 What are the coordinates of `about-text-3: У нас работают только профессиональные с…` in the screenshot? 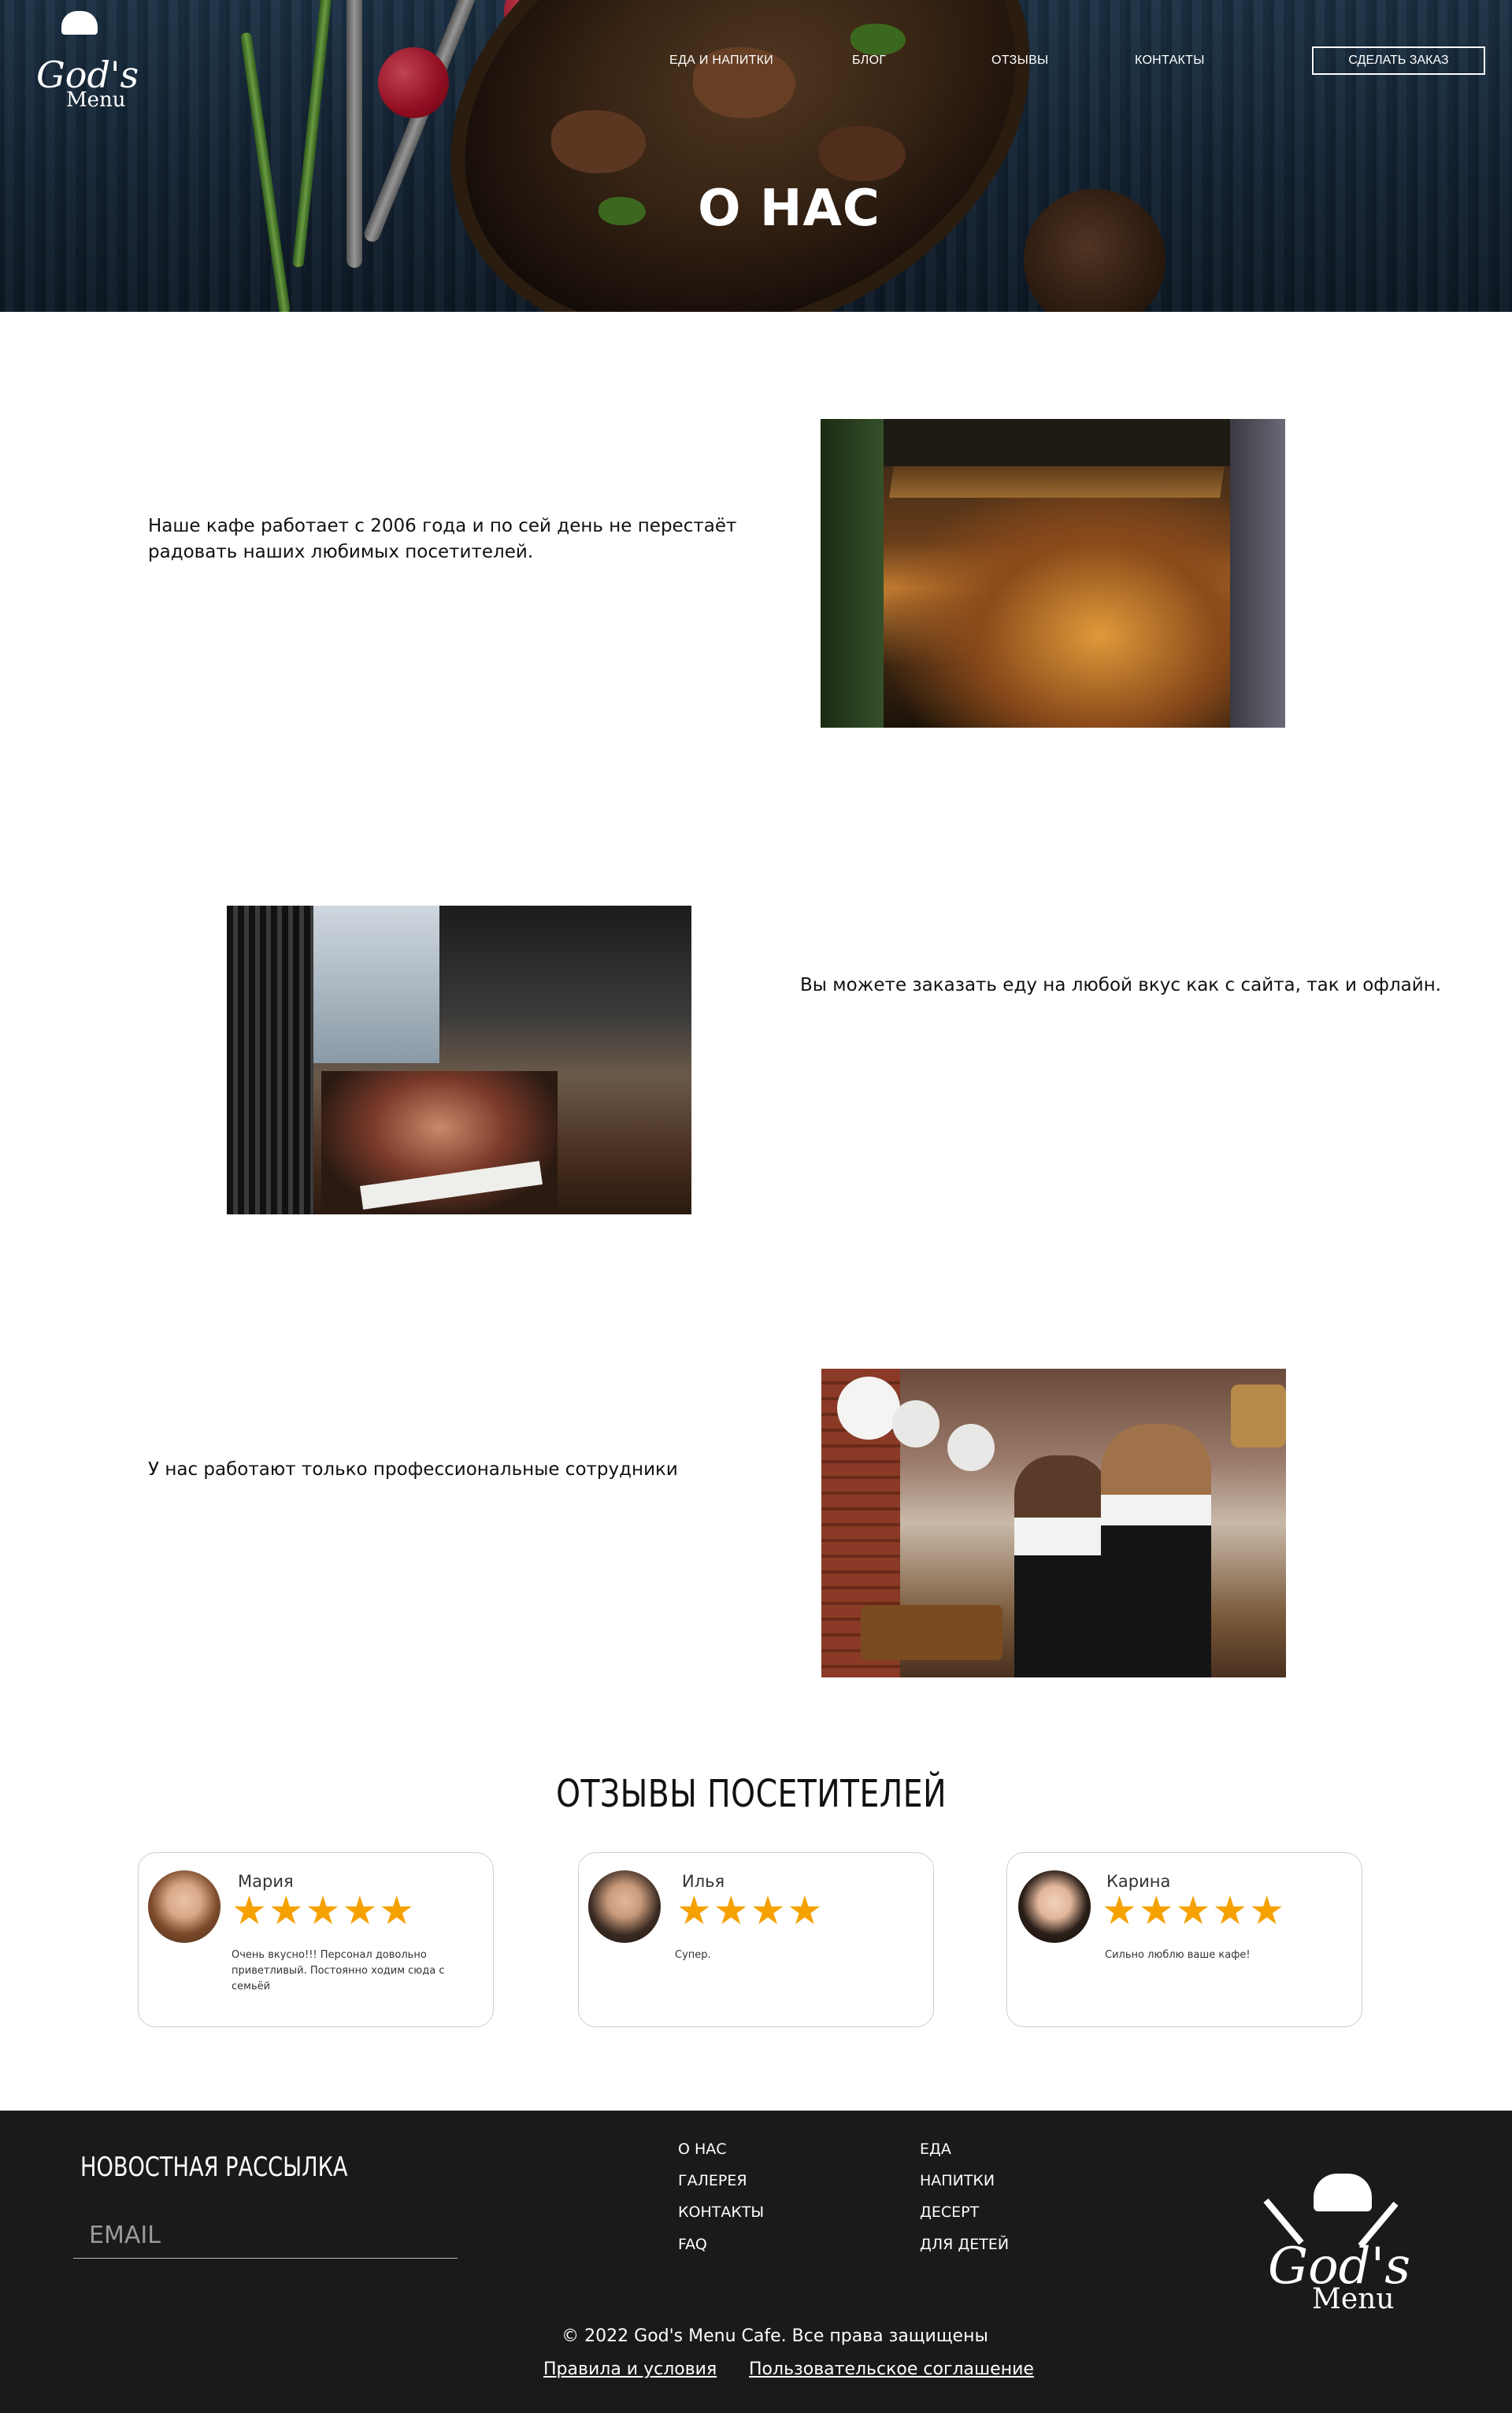 It's located at (413, 1469).